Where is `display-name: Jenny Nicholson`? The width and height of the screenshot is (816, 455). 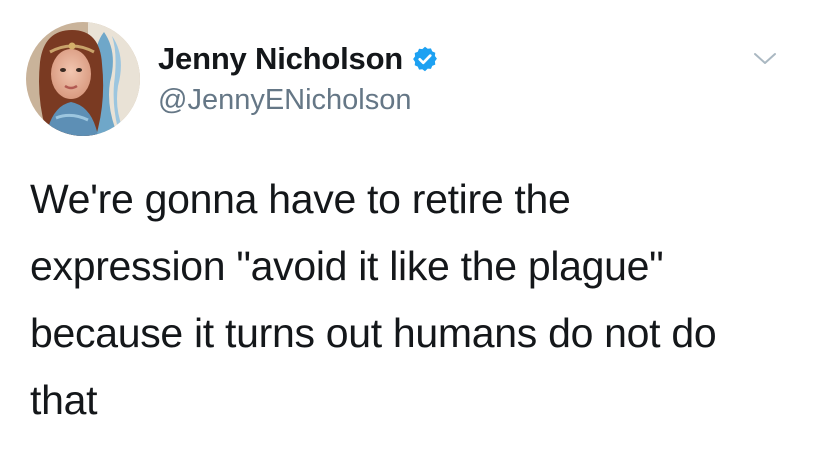 display-name: Jenny Nicholson is located at coordinates (280, 59).